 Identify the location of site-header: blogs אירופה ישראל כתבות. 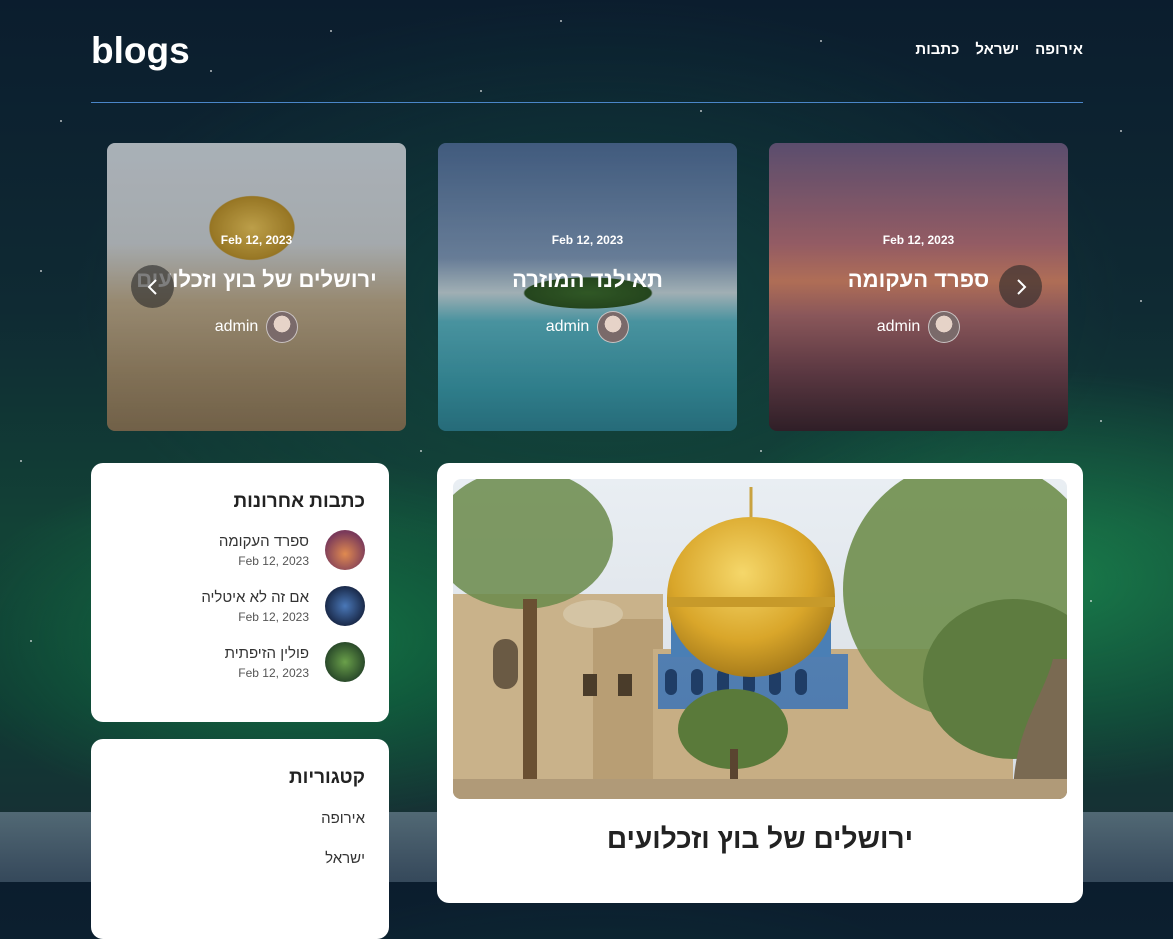
(587, 52).